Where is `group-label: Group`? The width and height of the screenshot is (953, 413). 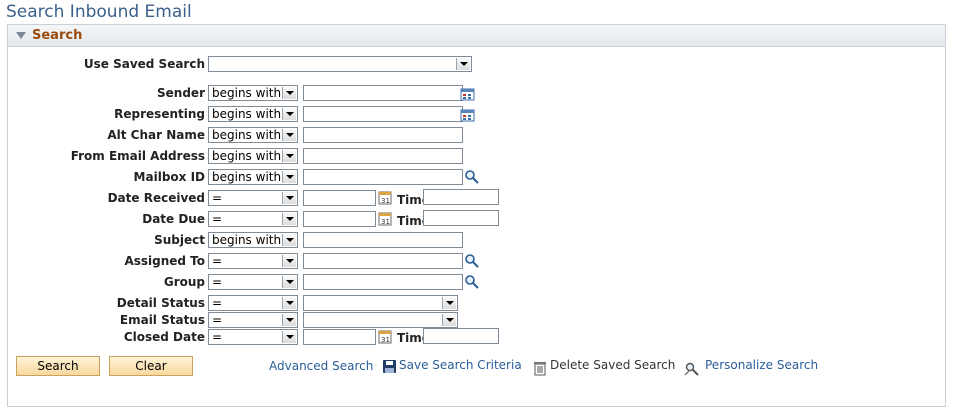
group-label: Group is located at coordinates (184, 282).